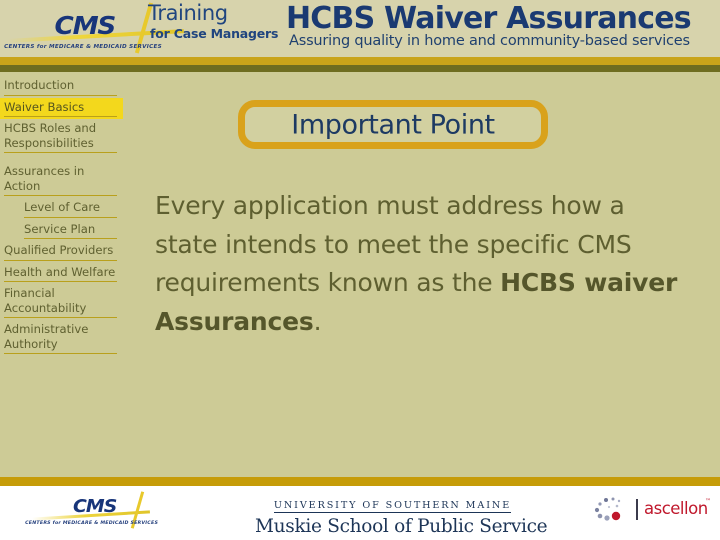  What do you see at coordinates (360, 68) in the screenshot?
I see `header-olive-divider` at bounding box center [360, 68].